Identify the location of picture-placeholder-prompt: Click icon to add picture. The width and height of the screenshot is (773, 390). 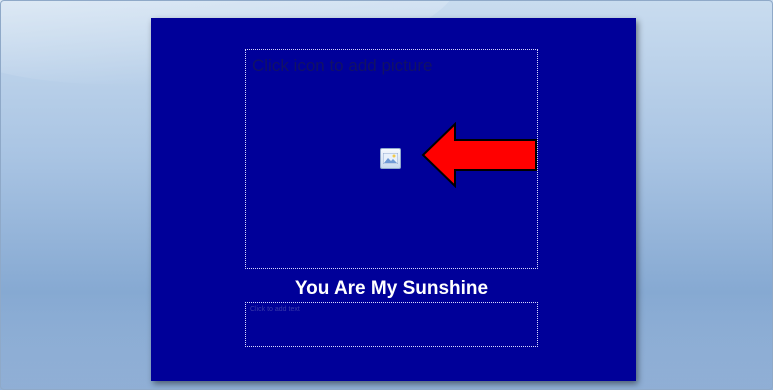
(342, 65).